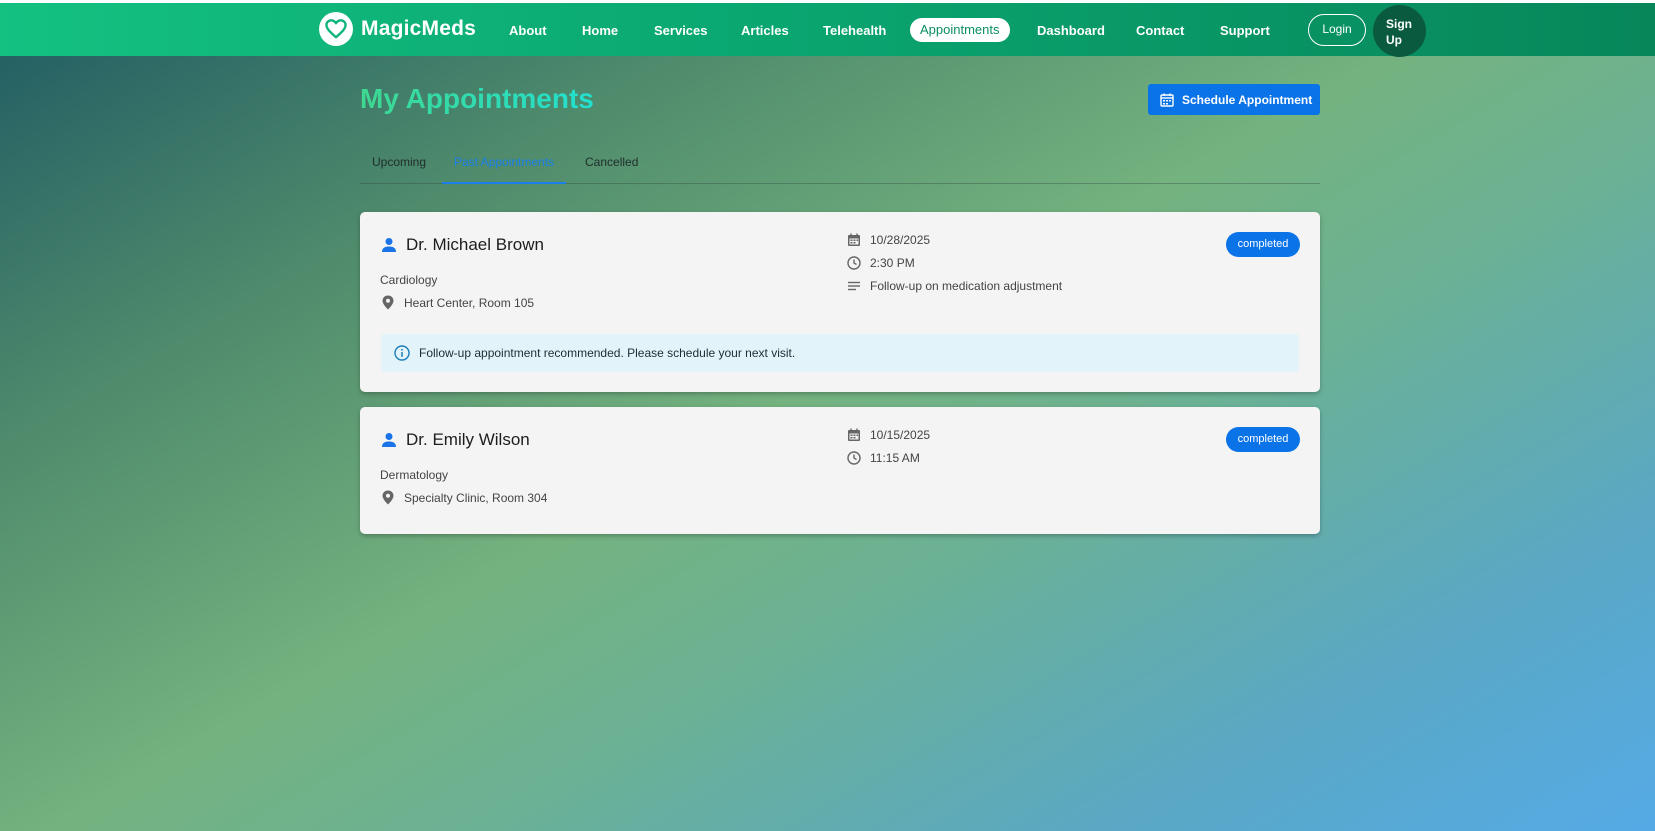 This screenshot has height=831, width=1655. What do you see at coordinates (399, 165) in the screenshot?
I see `tab-upcoming: Upcoming` at bounding box center [399, 165].